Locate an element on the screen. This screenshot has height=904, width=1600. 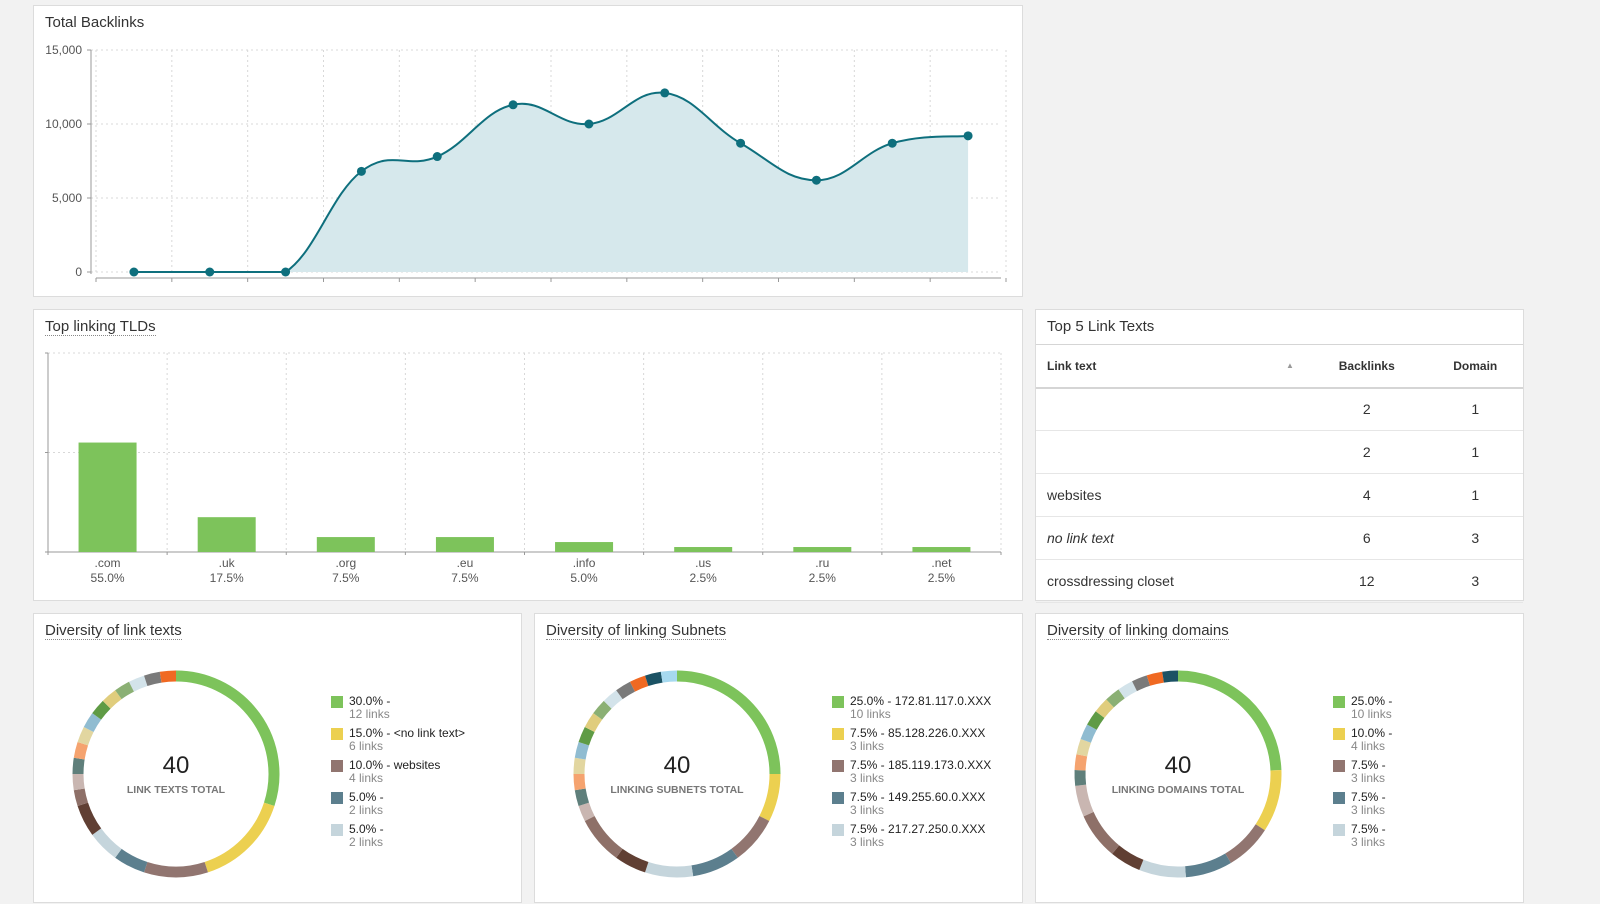
legend-item: 7.5% - 85.128.226.0.XXX 3 links is located at coordinates (911, 742).